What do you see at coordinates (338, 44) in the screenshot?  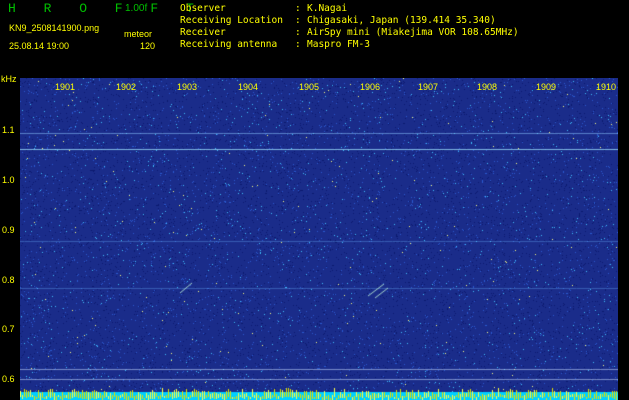 I see `info-value: Maspro FM-3` at bounding box center [338, 44].